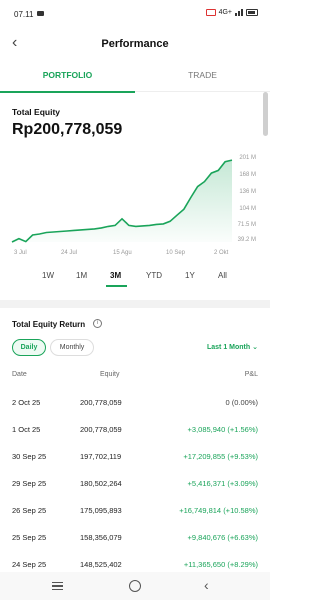 The image size is (320, 600). I want to click on app-header: ‹ Performance, so click(135, 45).